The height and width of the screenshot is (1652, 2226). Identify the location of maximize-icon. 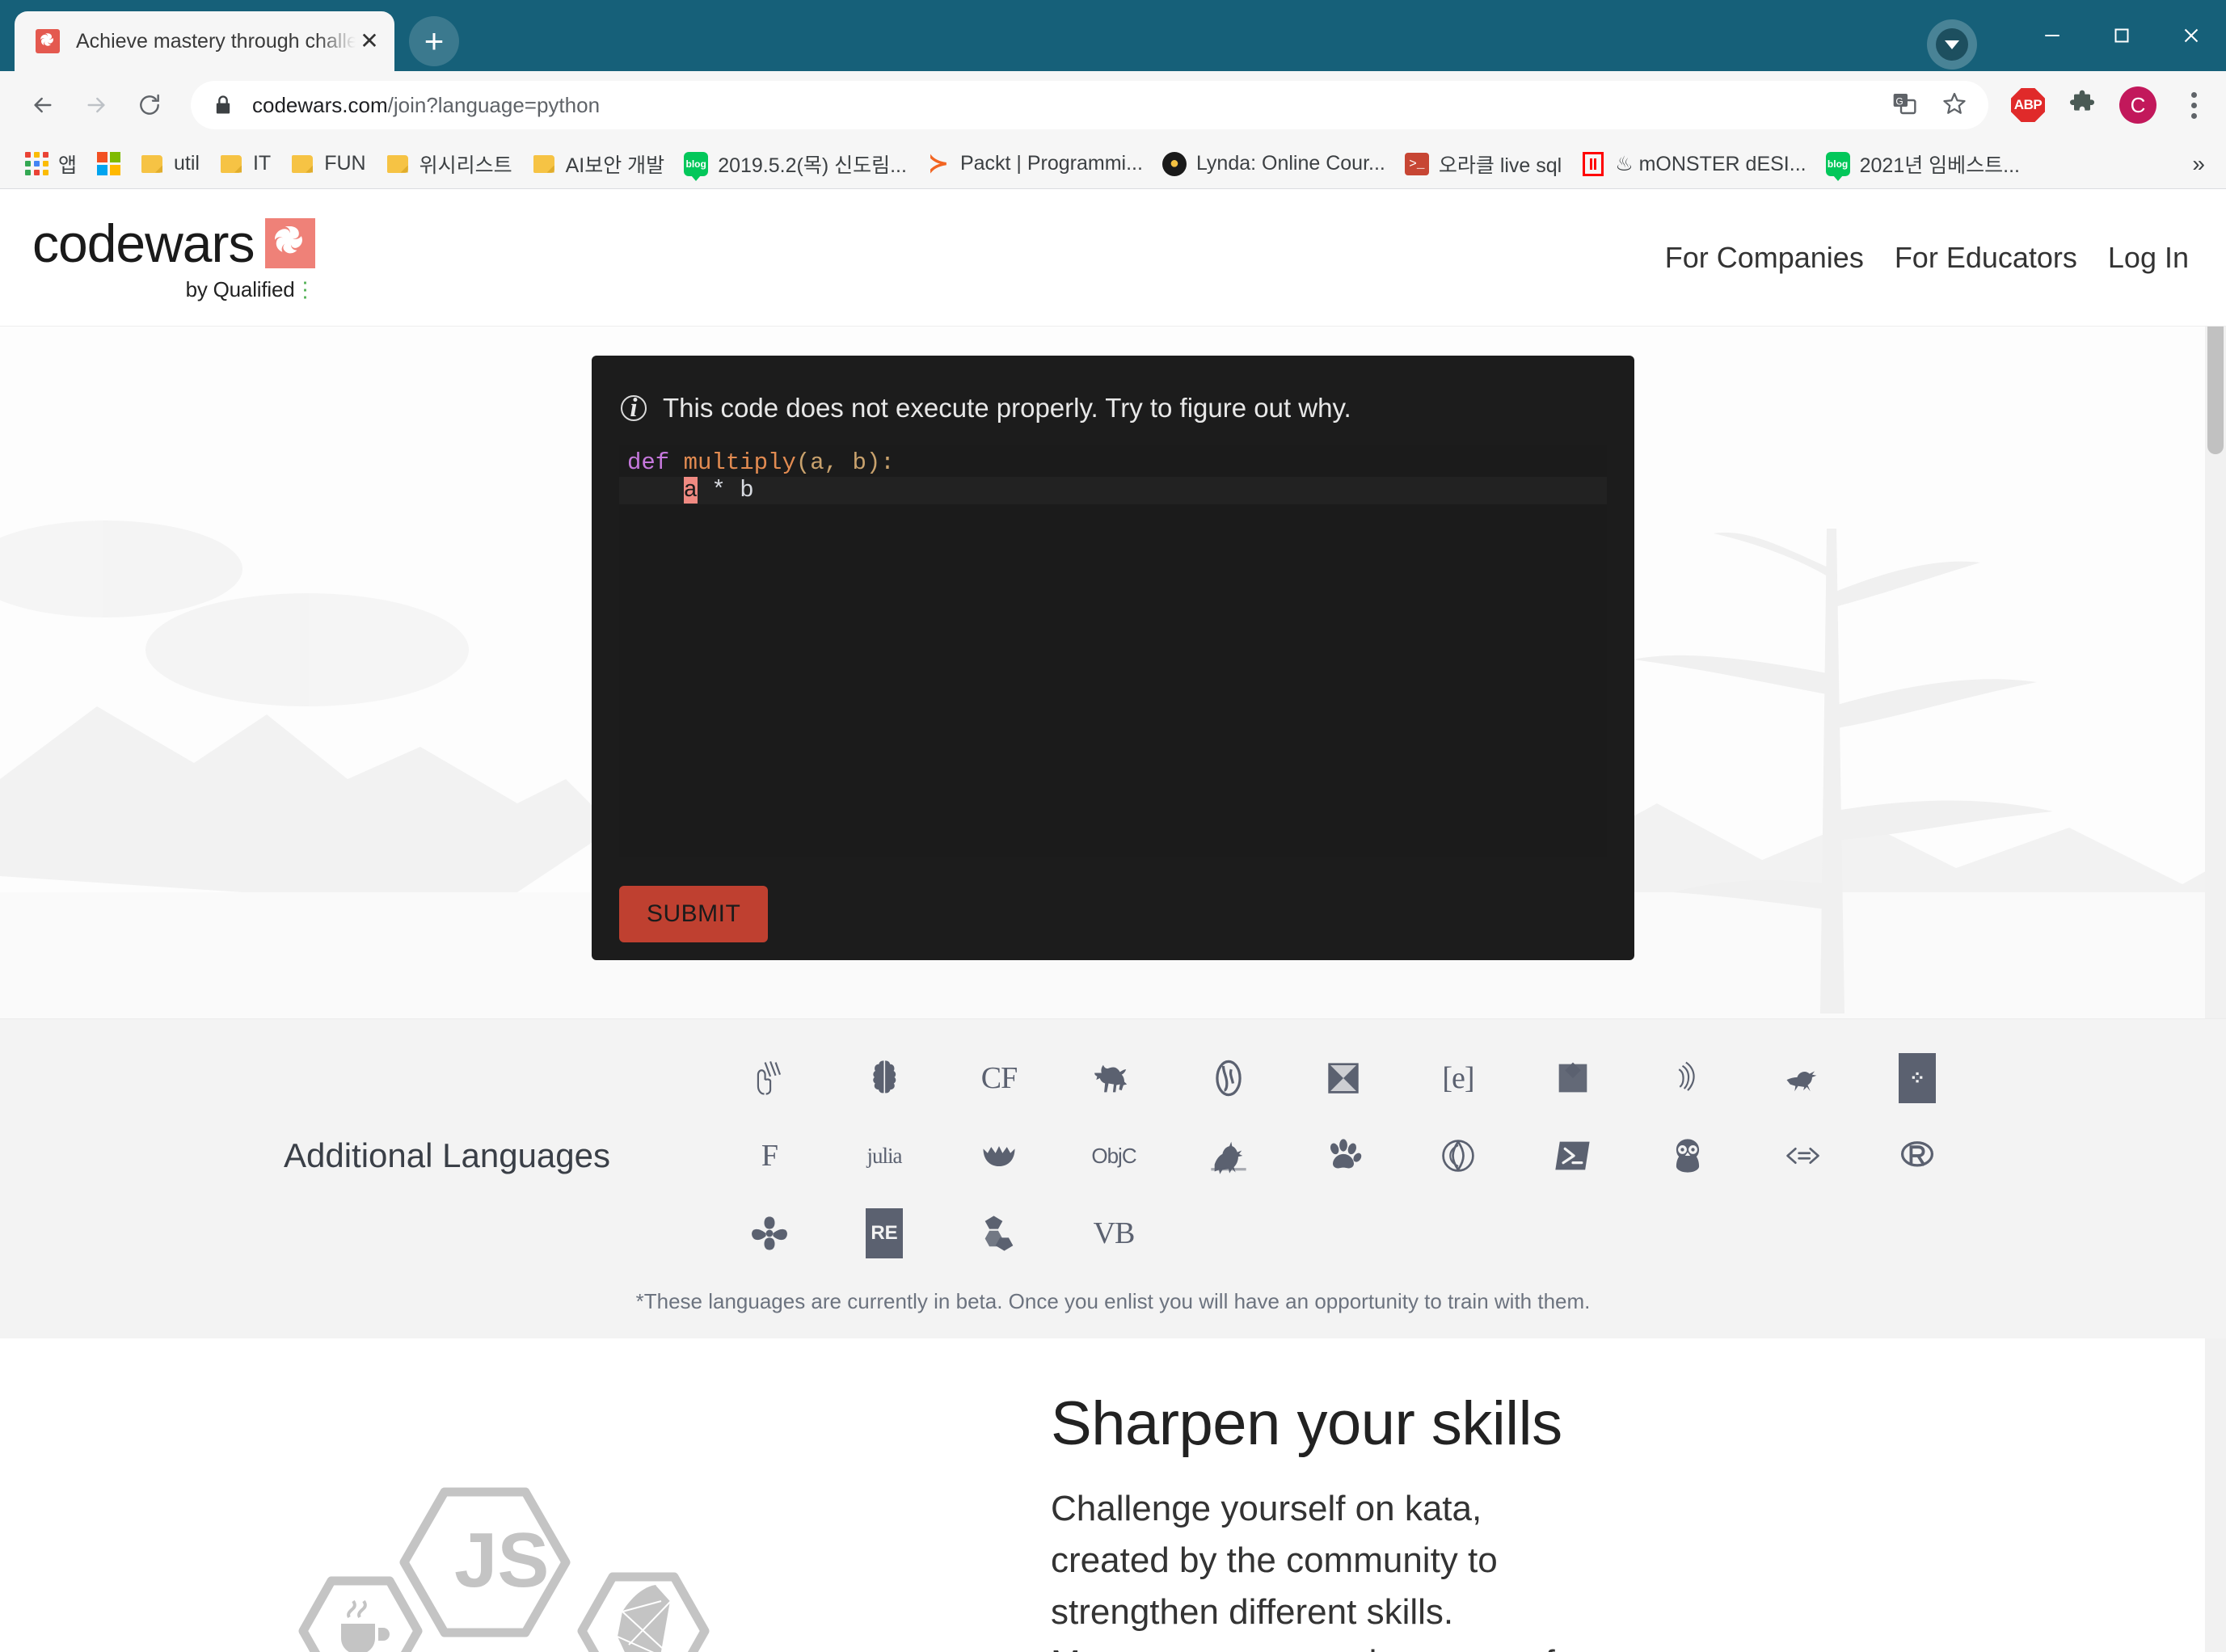
(2121, 35).